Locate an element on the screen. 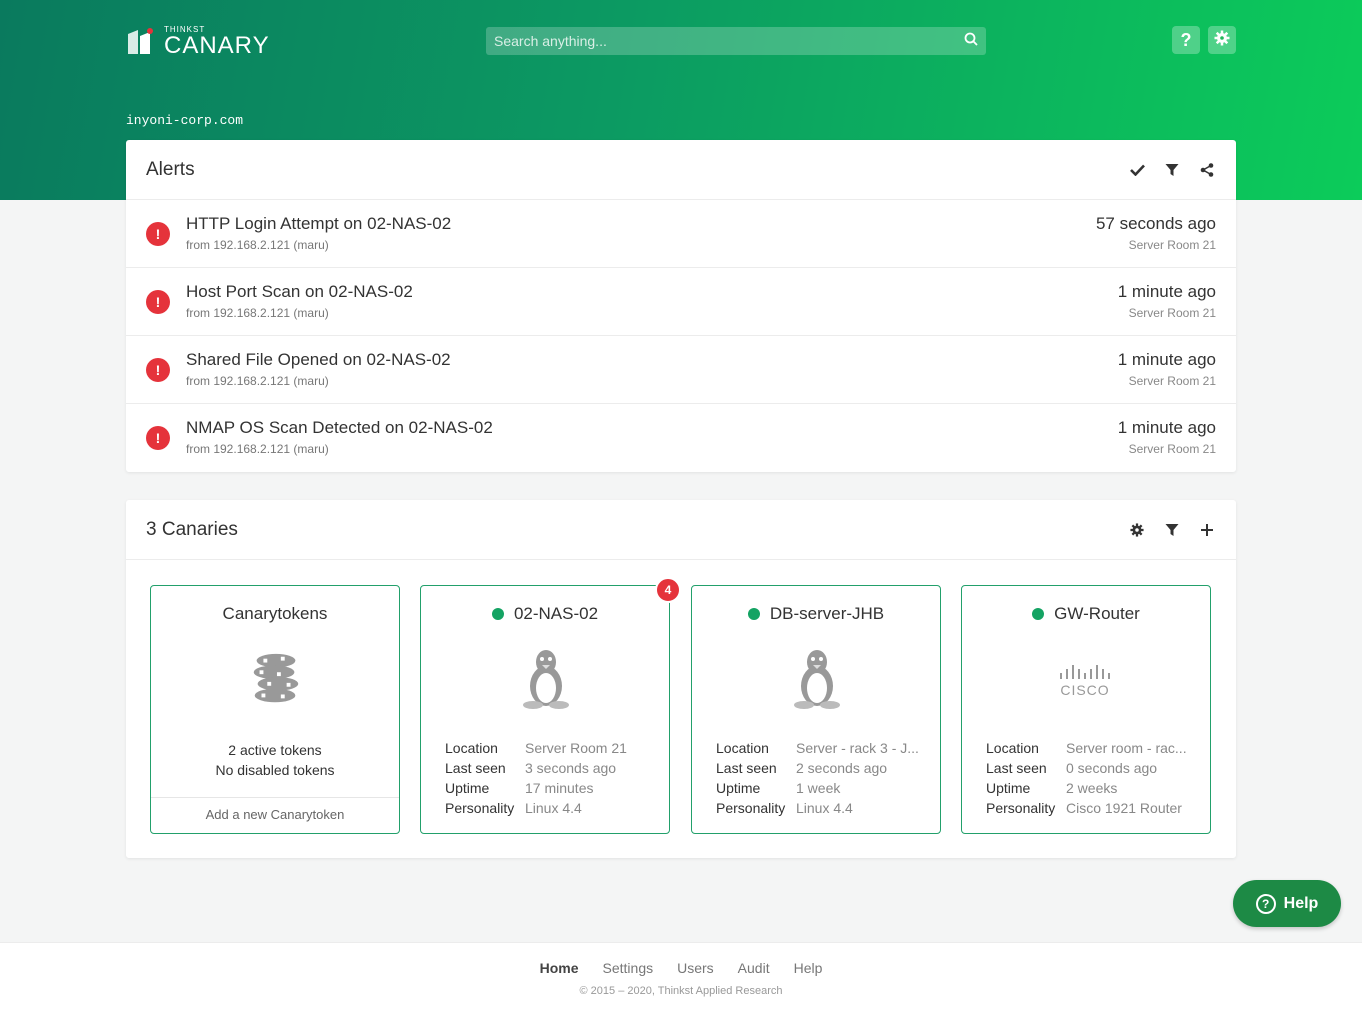  footer-link-audit: Audit is located at coordinates (754, 968).